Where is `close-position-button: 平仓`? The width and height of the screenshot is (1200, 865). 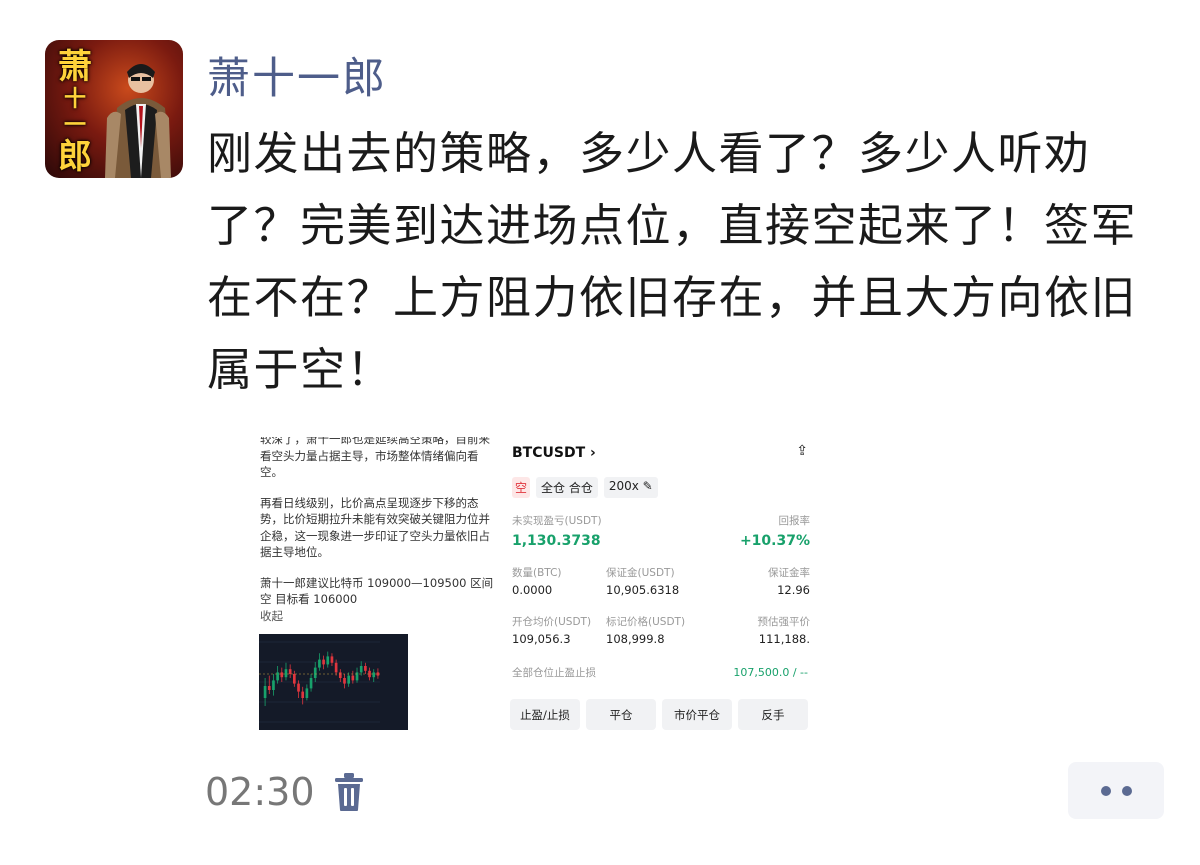 close-position-button: 平仓 is located at coordinates (621, 714).